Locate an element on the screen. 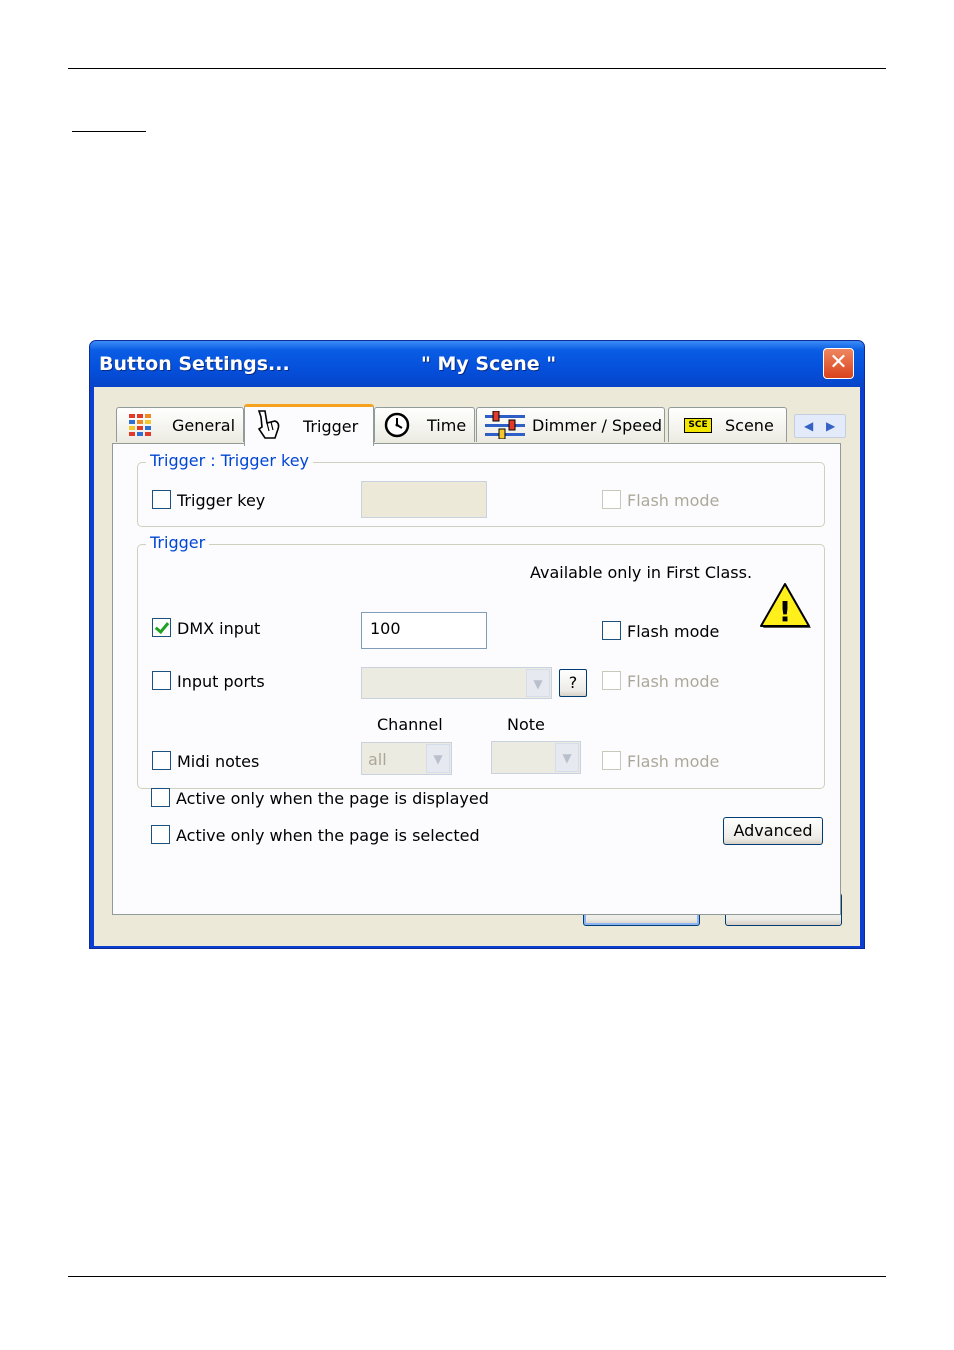 The image size is (954, 1350). tab-dimmer-speed-label: Dimmer / Speed is located at coordinates (597, 425).